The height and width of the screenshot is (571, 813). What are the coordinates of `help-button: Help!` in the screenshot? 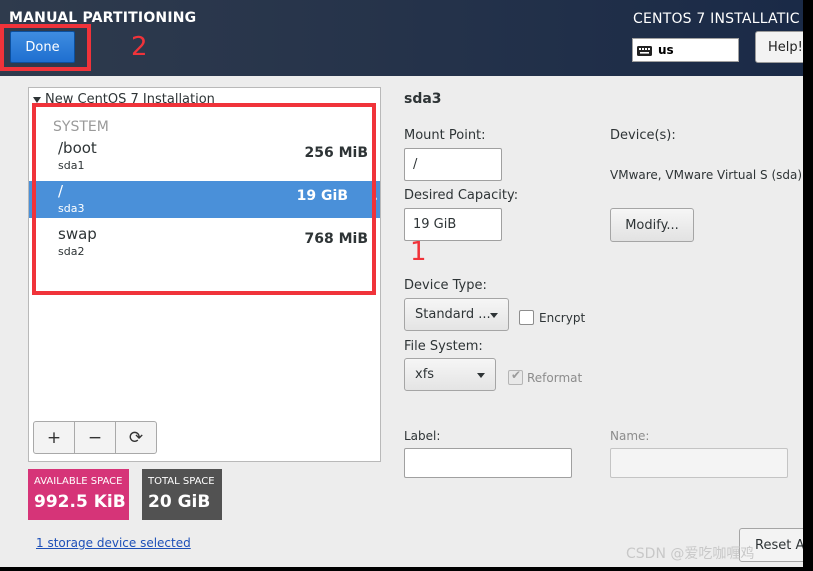 It's located at (779, 47).